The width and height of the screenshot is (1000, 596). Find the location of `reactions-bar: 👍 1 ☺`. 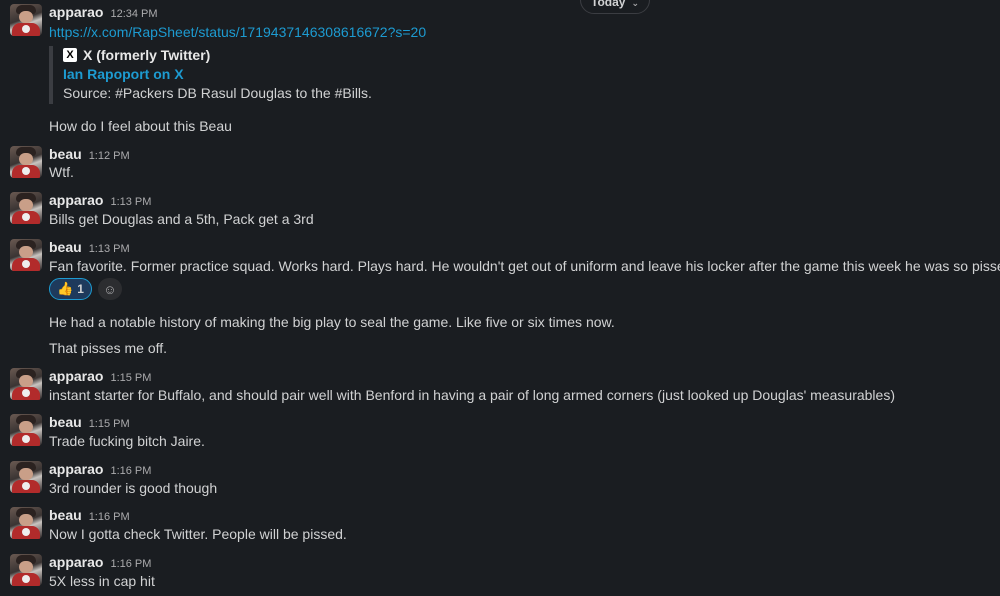

reactions-bar: 👍 1 ☺ is located at coordinates (85, 289).